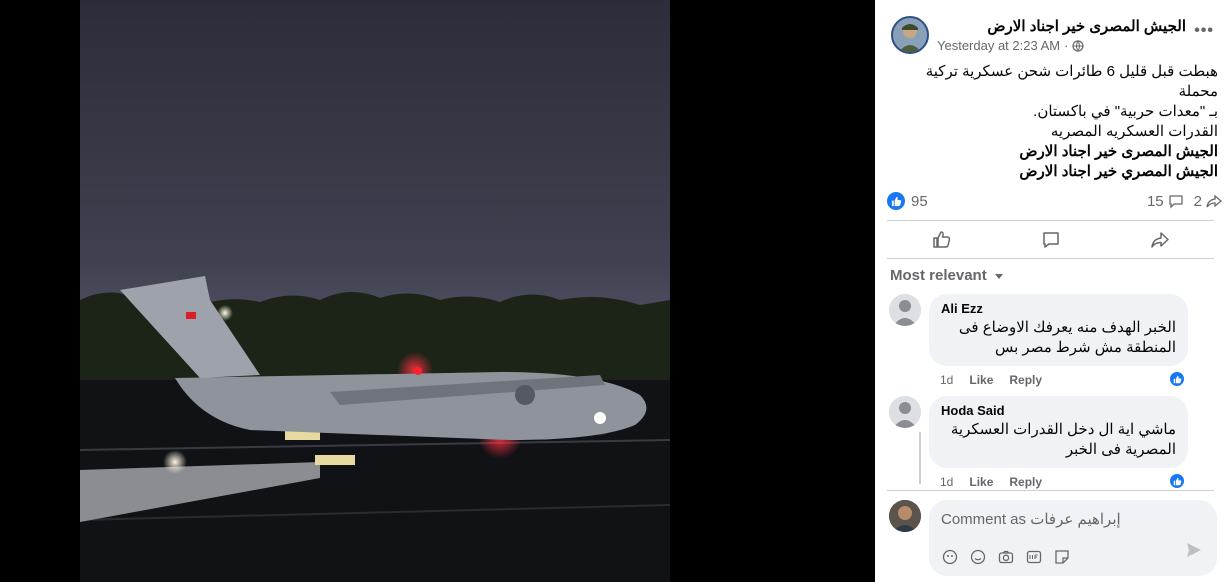  I want to click on caret-down-icon, so click(998, 276).